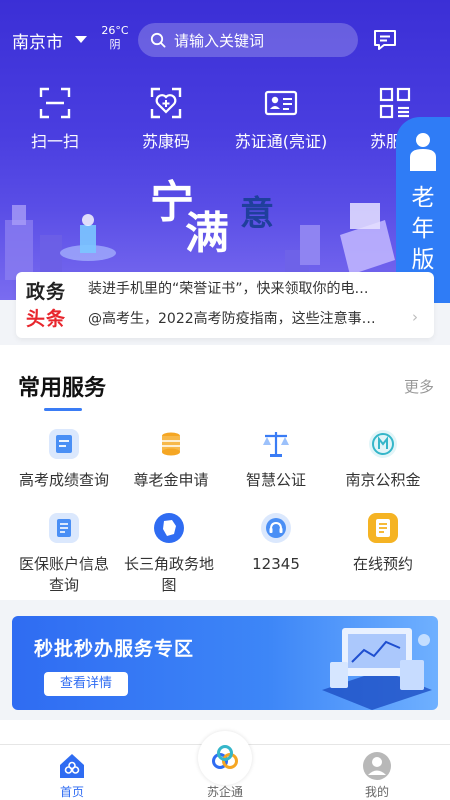 This screenshot has height=800, width=450. I want to click on service-label: 尊老金申请, so click(171, 480).